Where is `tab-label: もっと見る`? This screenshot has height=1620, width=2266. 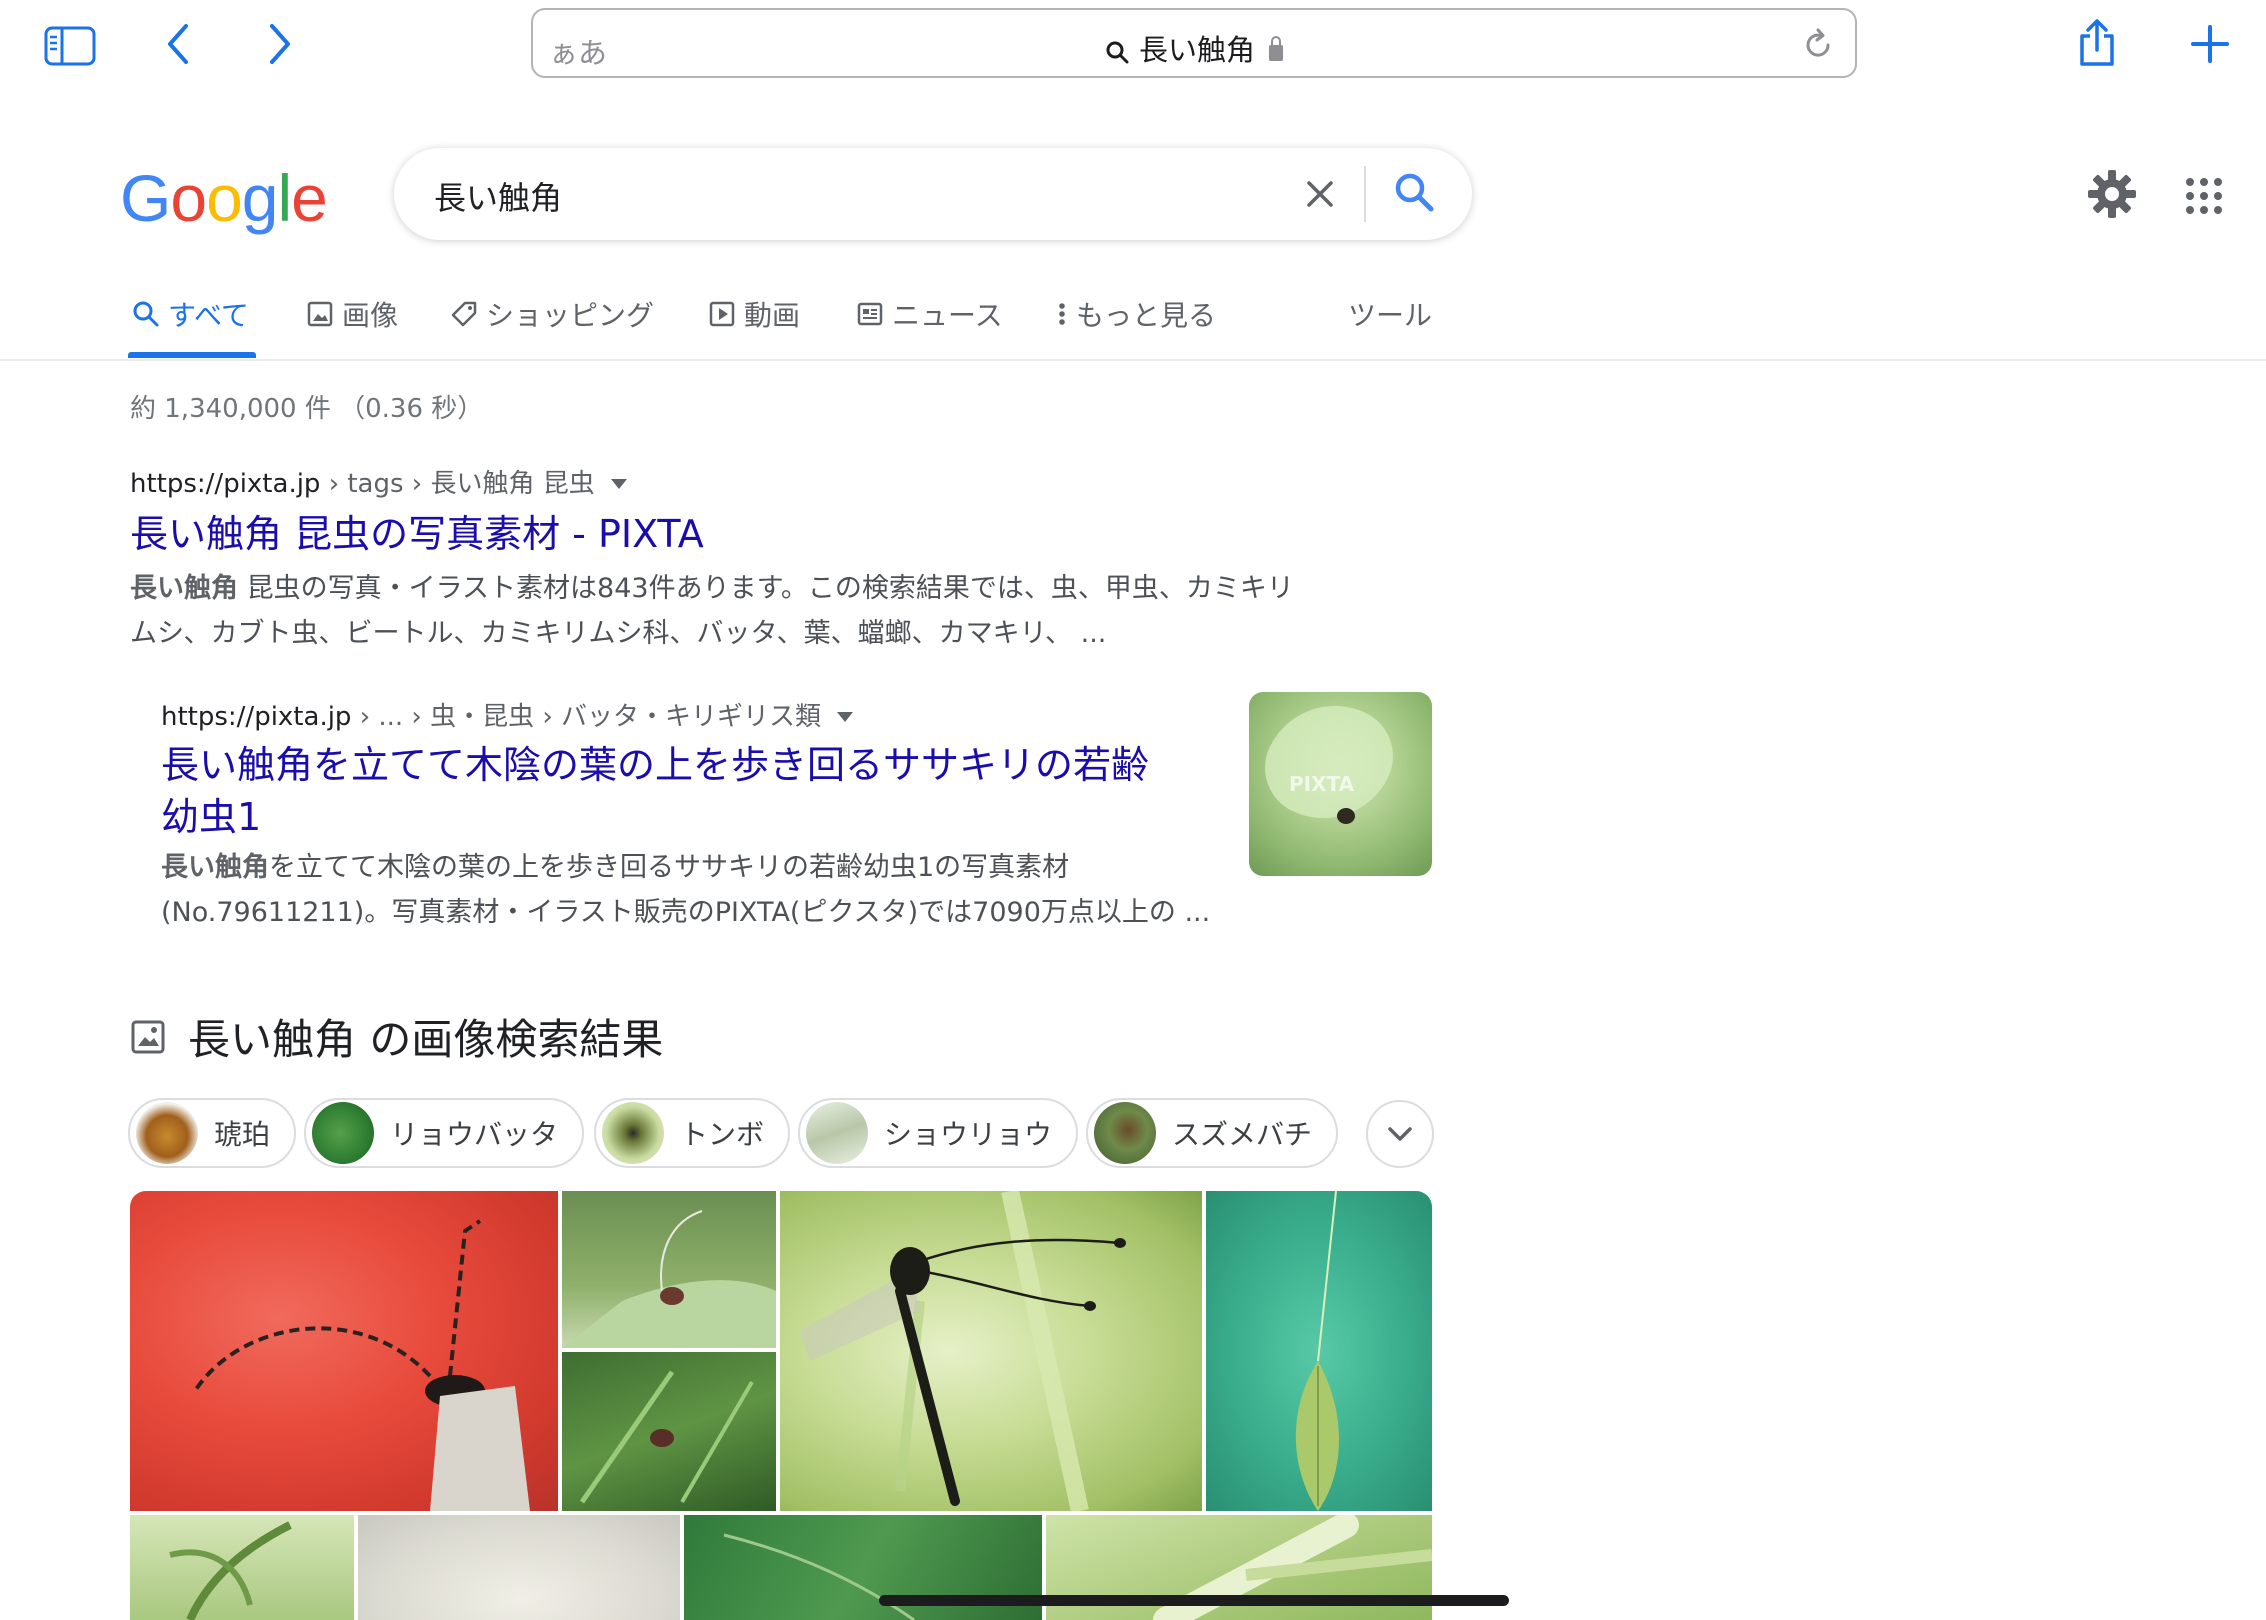
tab-label: もっと見る is located at coordinates (1146, 315).